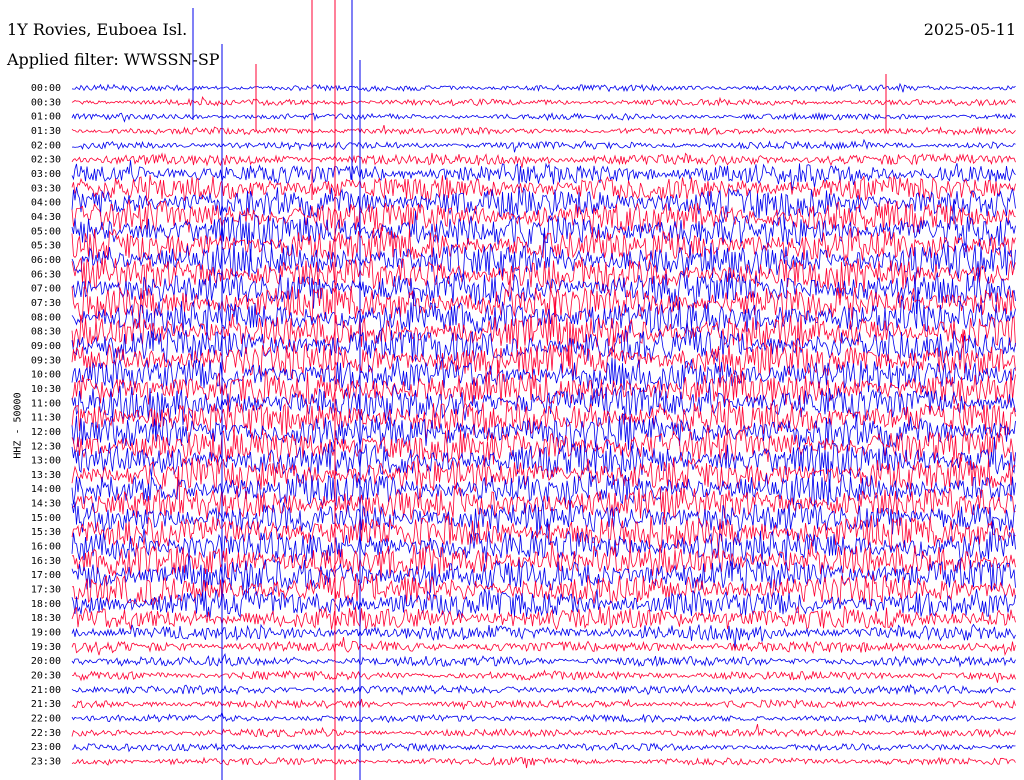 The height and width of the screenshot is (780, 1024). I want to click on row-time-label: 02:00, so click(46, 145).